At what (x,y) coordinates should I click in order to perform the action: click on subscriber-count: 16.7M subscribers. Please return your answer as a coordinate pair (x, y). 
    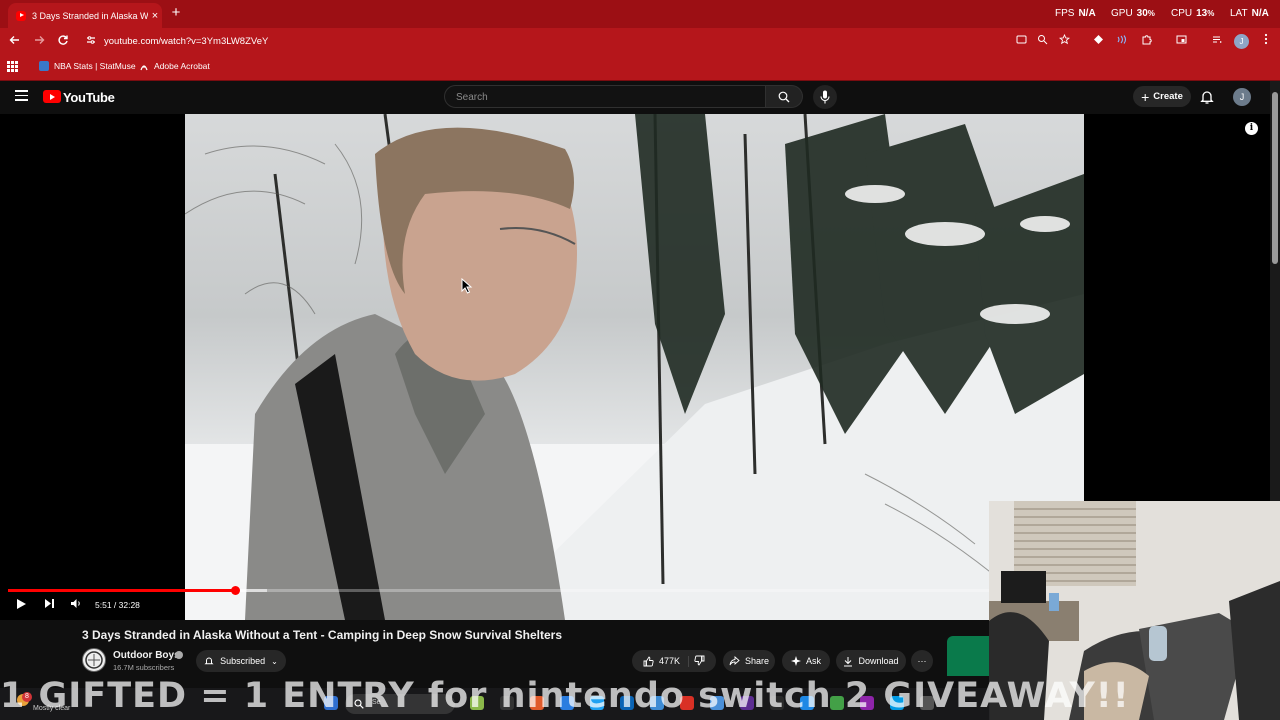
    Looking at the image, I should click on (144, 667).